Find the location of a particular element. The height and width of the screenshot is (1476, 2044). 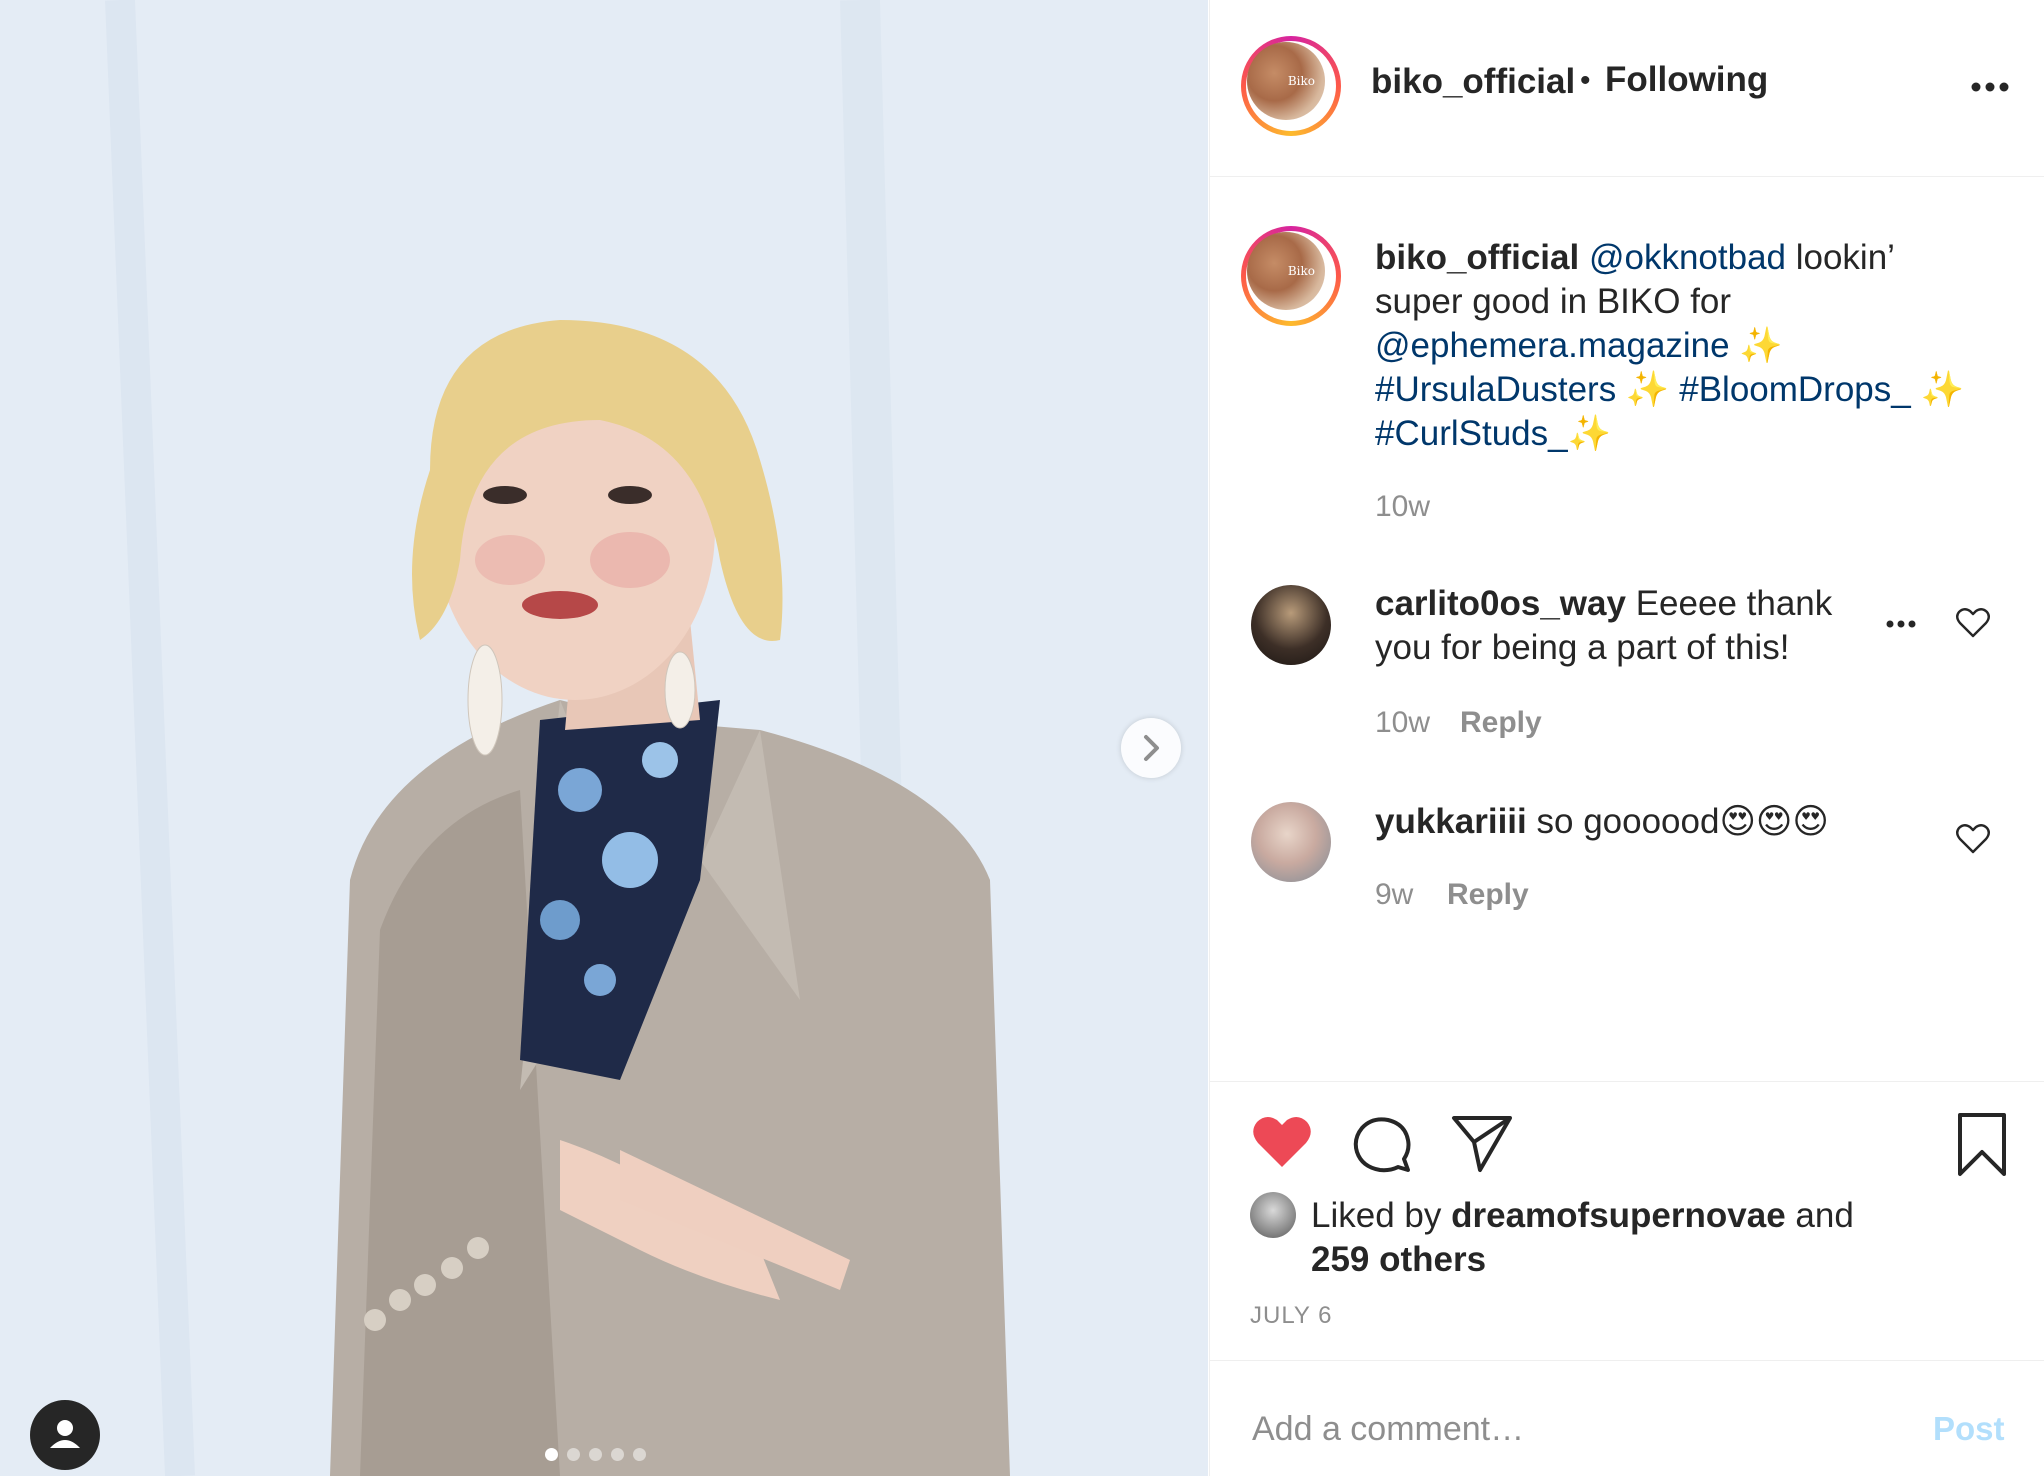

actions-divider is located at coordinates (1627, 1081).